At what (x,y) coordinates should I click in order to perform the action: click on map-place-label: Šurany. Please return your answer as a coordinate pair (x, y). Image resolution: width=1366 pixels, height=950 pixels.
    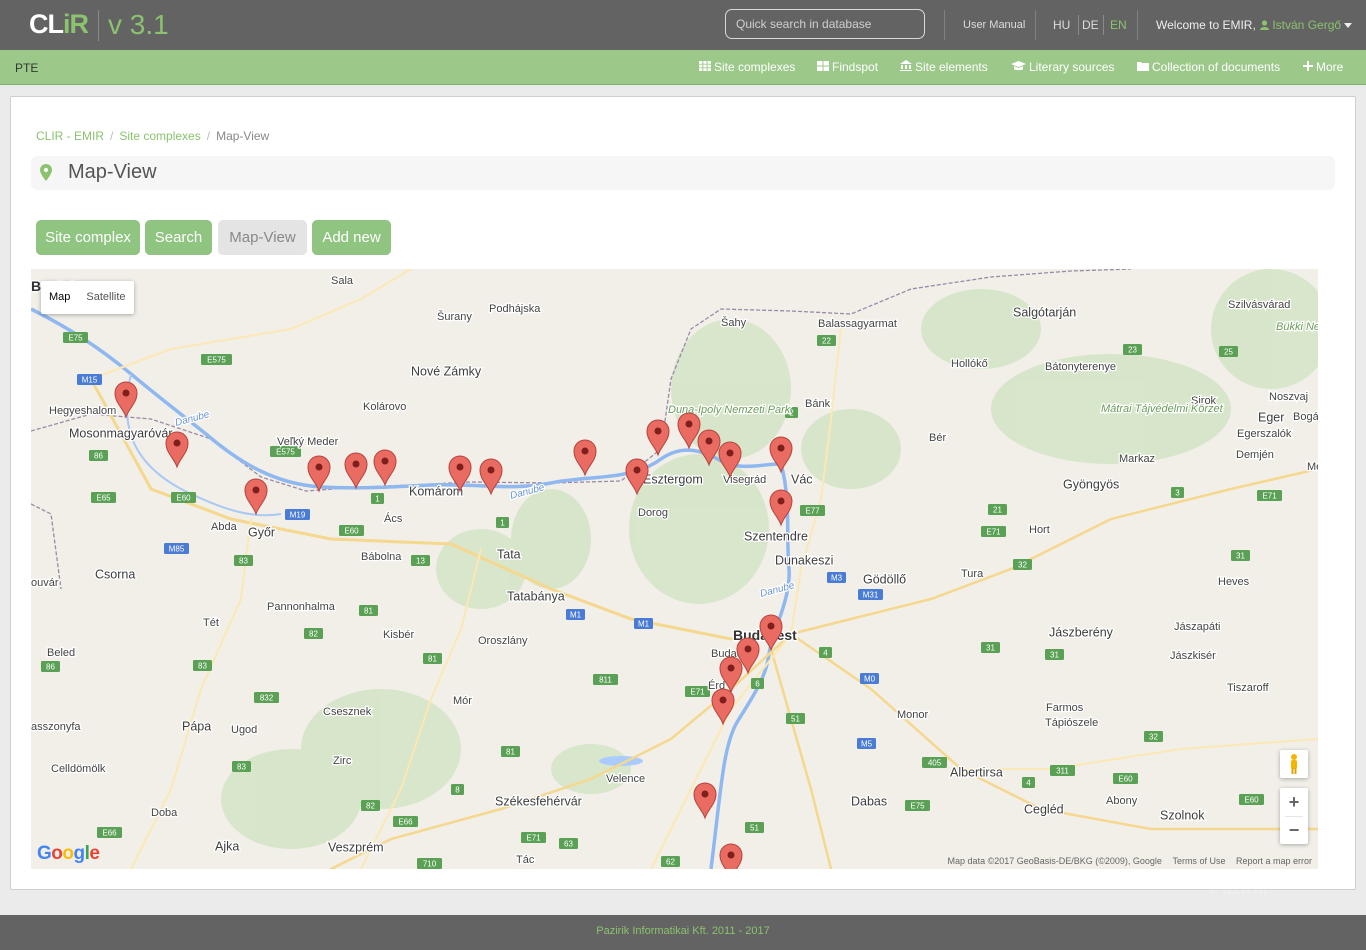
    Looking at the image, I should click on (454, 316).